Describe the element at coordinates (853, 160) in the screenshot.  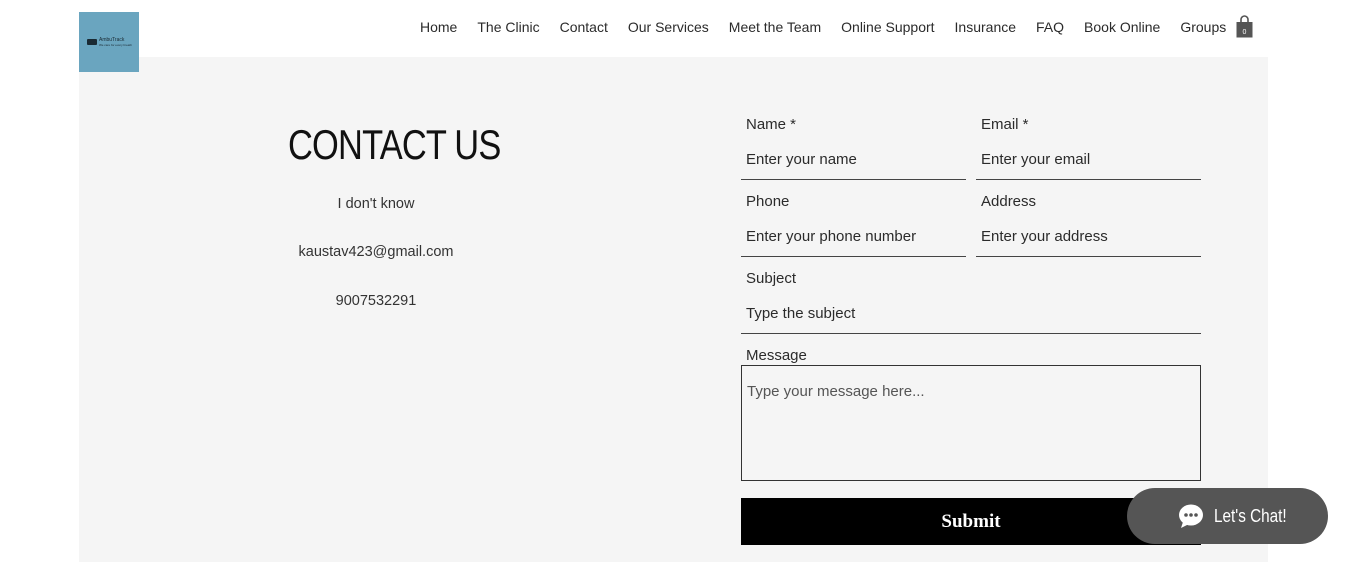
I see `name-input` at that location.